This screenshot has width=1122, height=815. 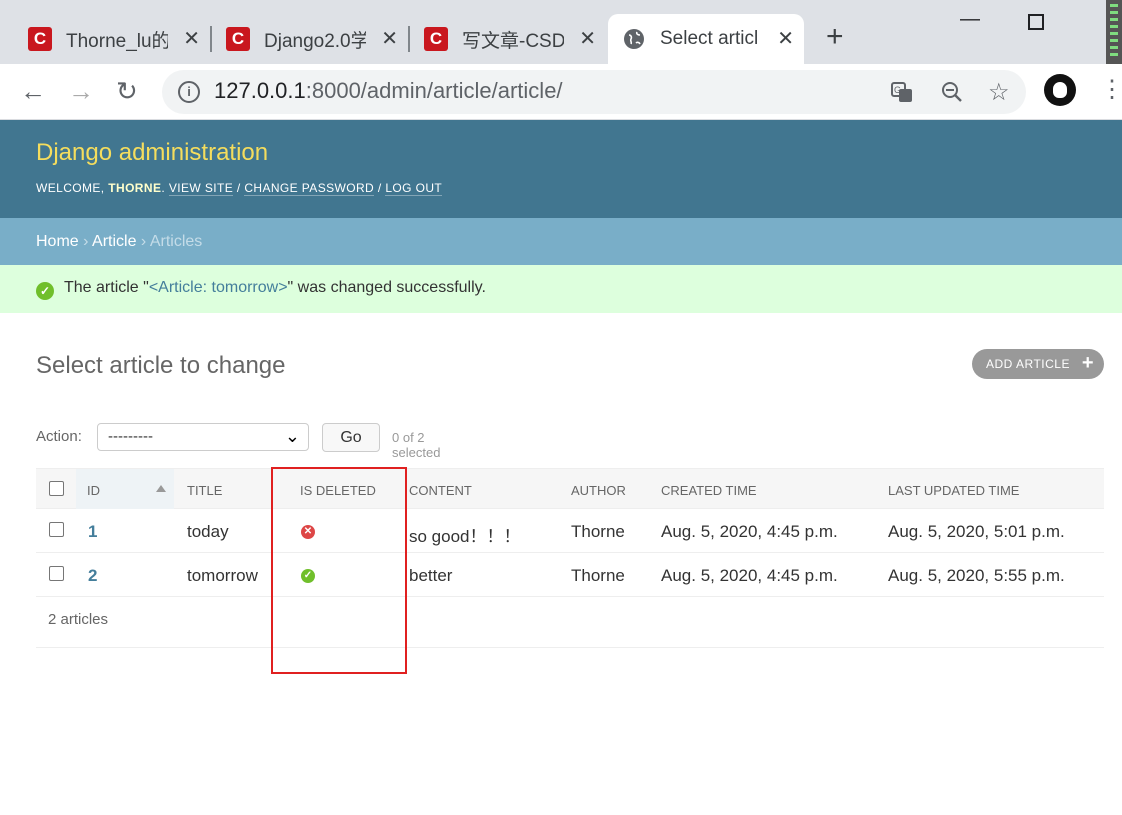 What do you see at coordinates (93, 490) in the screenshot?
I see `column-header-id: ID` at bounding box center [93, 490].